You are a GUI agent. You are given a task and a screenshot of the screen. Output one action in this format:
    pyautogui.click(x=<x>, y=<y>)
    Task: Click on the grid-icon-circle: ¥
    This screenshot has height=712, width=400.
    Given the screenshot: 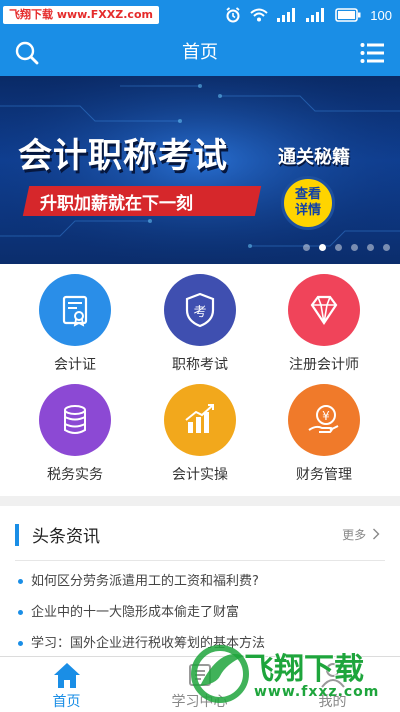 What is the action you would take?
    pyautogui.click(x=324, y=420)
    